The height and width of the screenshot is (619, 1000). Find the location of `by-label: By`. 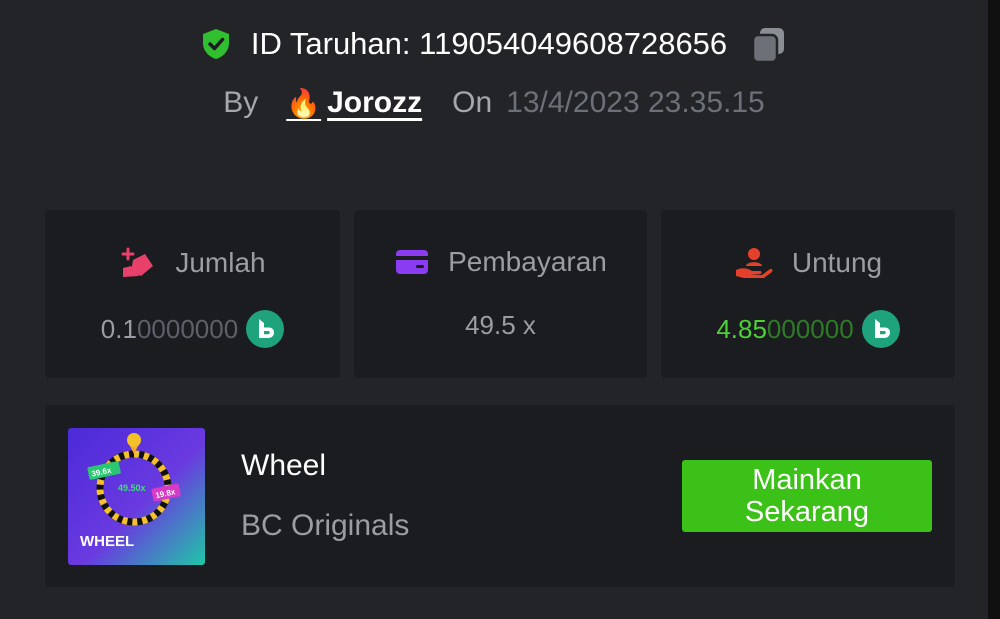

by-label: By is located at coordinates (241, 102).